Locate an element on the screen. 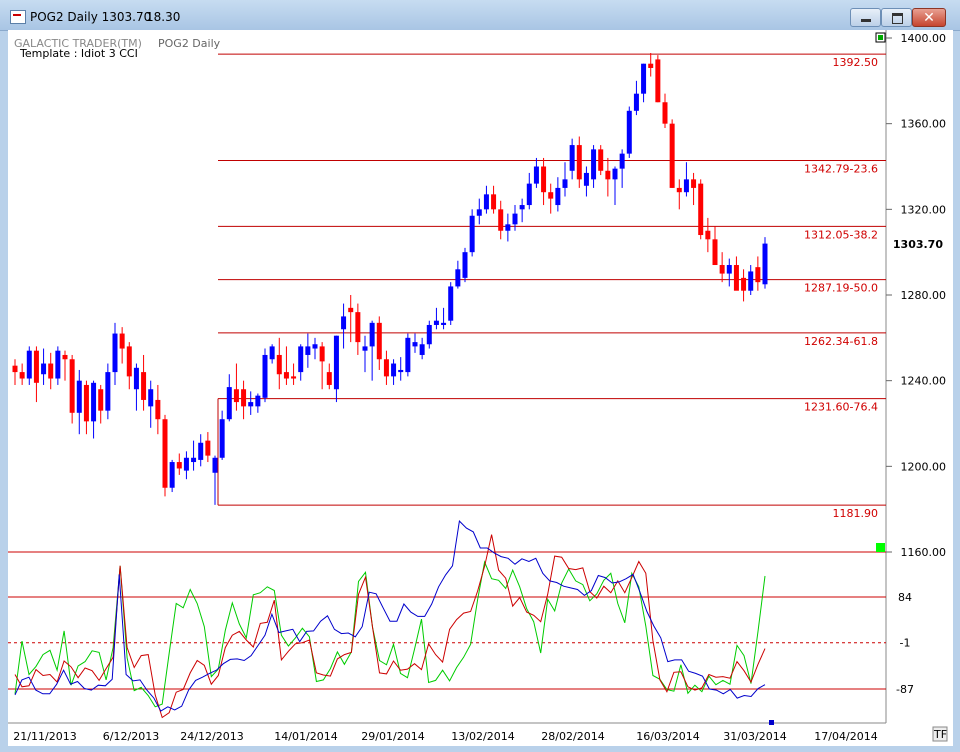  retracement-label: 1312.05-38.2 is located at coordinates (841, 234).